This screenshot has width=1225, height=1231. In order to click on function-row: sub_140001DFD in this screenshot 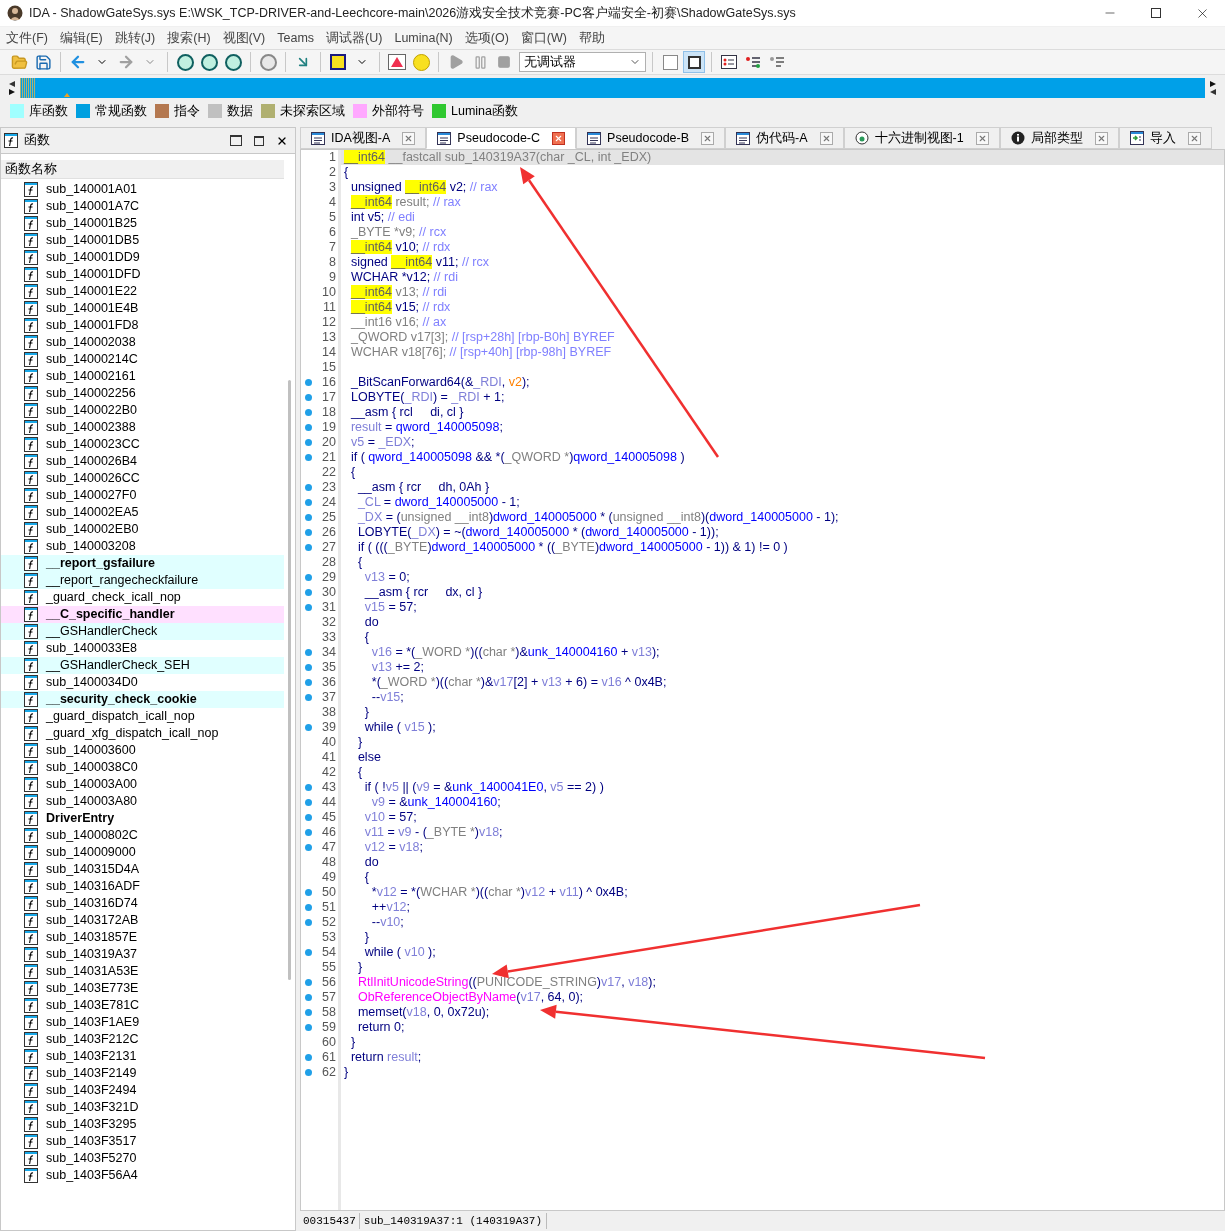, I will do `click(142, 274)`.